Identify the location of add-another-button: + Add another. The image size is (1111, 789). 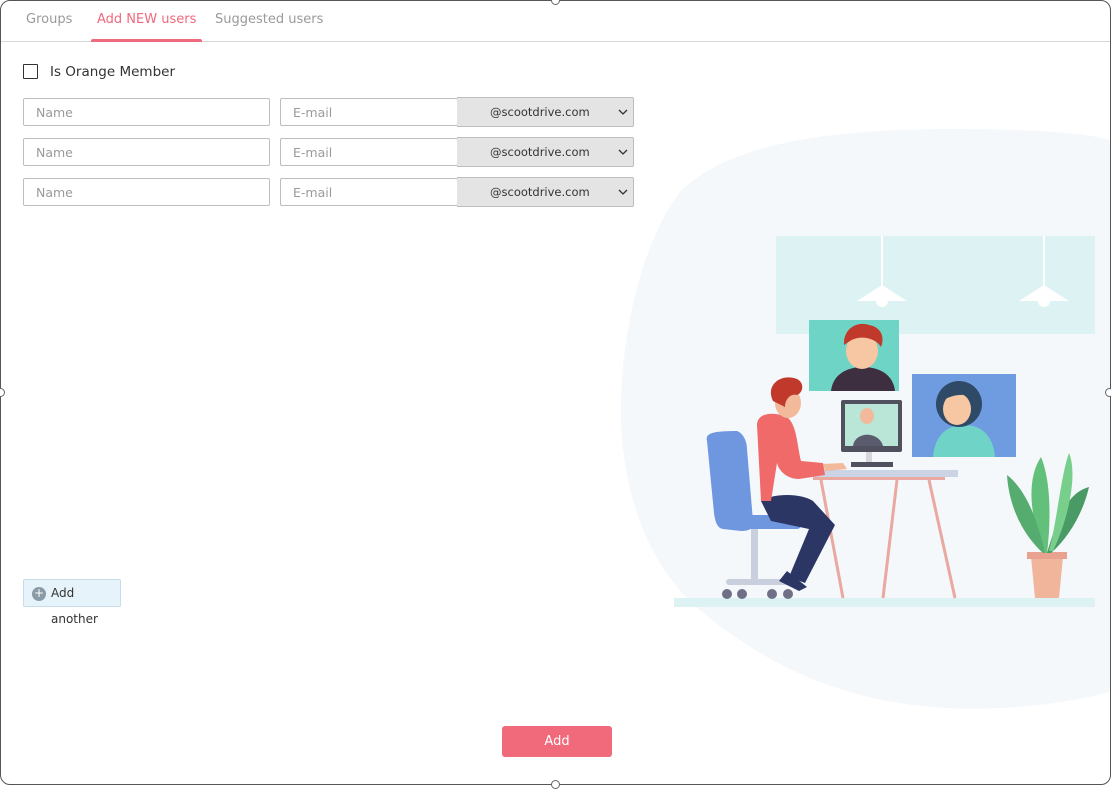
(72, 602).